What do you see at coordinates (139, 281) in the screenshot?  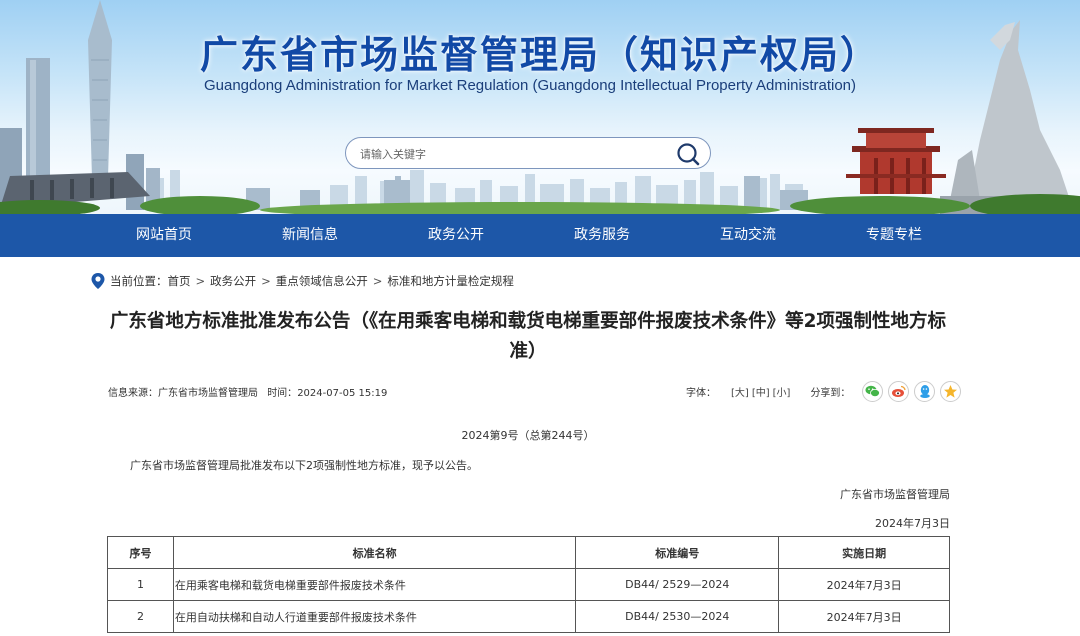 I see `breadcrumb-label: 当前位置：` at bounding box center [139, 281].